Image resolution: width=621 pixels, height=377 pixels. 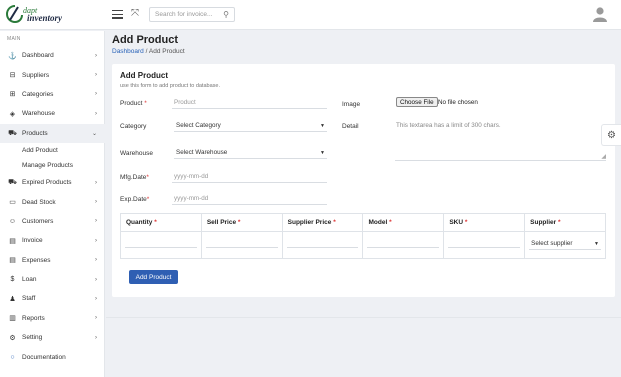 What do you see at coordinates (52, 240) in the screenshot?
I see `sidebar-item-invoice: ▤ Invoice ›` at bounding box center [52, 240].